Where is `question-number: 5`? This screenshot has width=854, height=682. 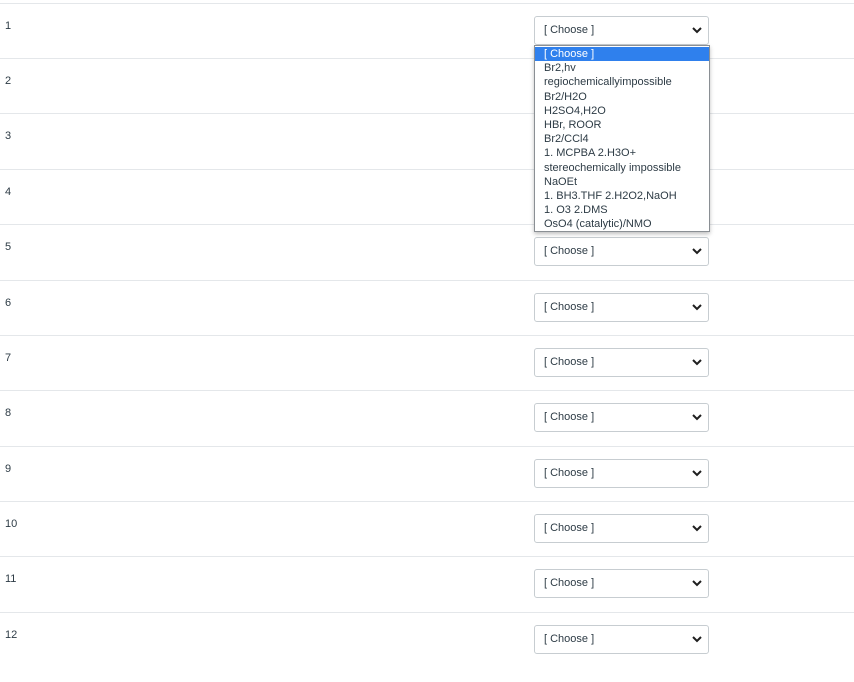
question-number: 5 is located at coordinates (8, 247).